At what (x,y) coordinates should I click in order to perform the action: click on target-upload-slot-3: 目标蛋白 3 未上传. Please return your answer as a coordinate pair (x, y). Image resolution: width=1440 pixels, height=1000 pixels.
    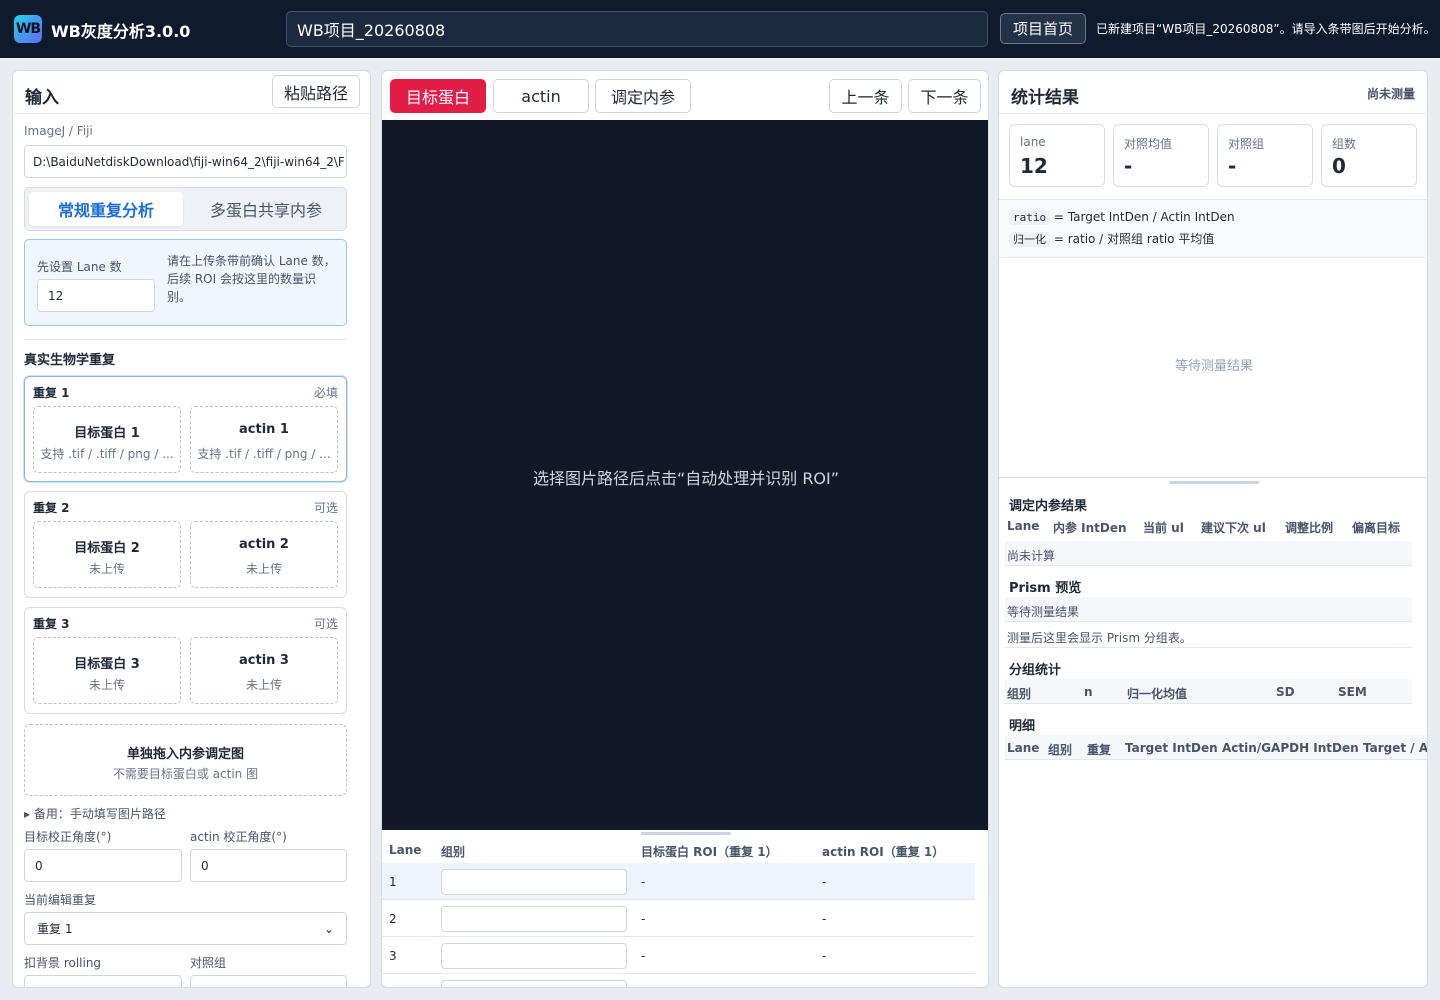
    Looking at the image, I should click on (107, 670).